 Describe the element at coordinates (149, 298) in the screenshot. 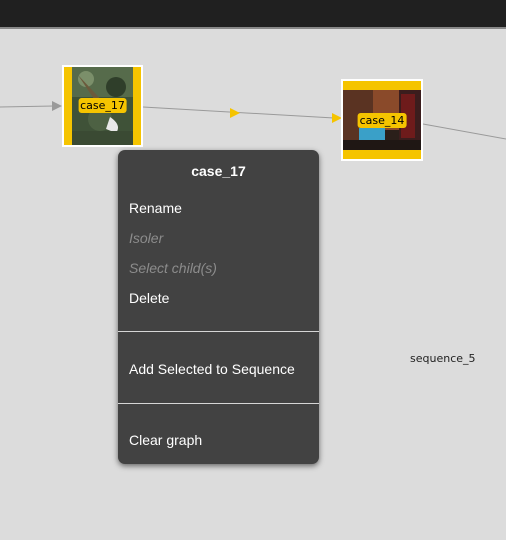

I see `menu-item-delete: Delete` at that location.